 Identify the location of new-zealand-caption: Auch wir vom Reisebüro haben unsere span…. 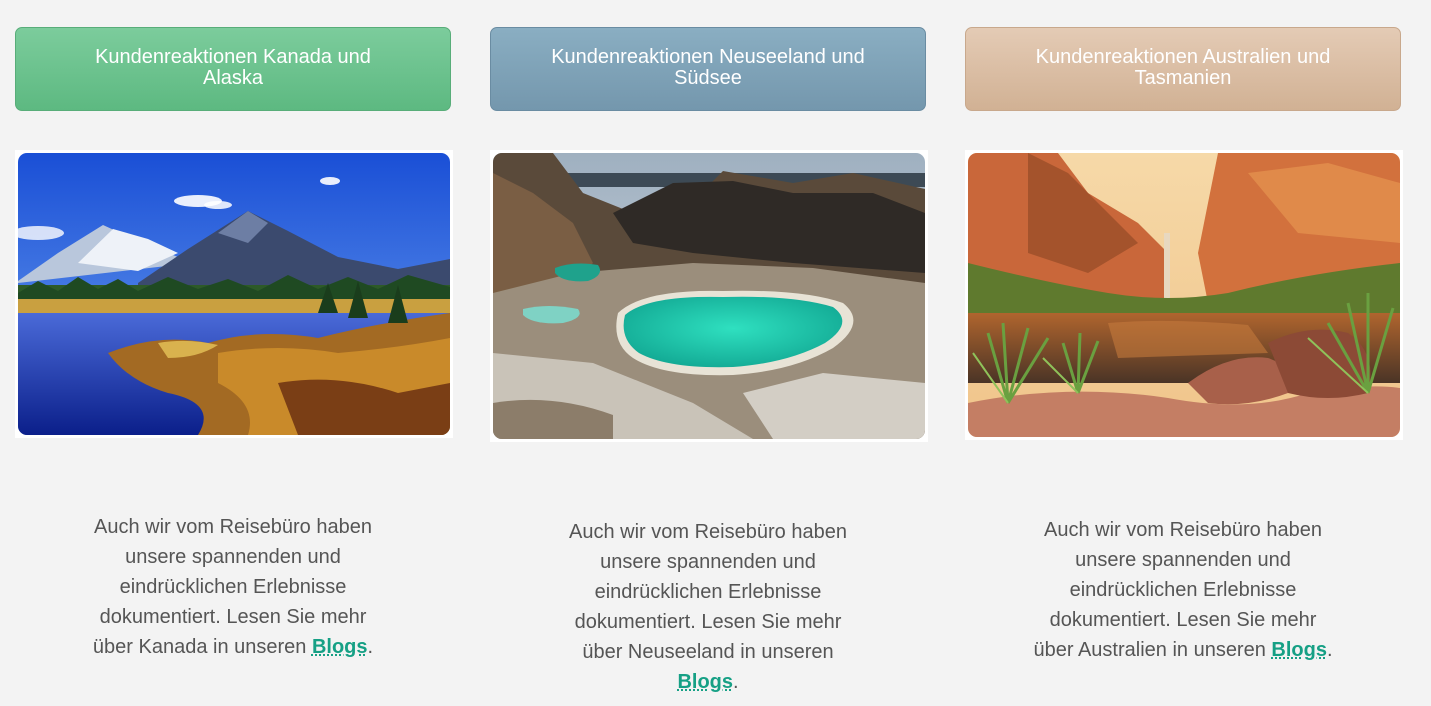
(708, 607).